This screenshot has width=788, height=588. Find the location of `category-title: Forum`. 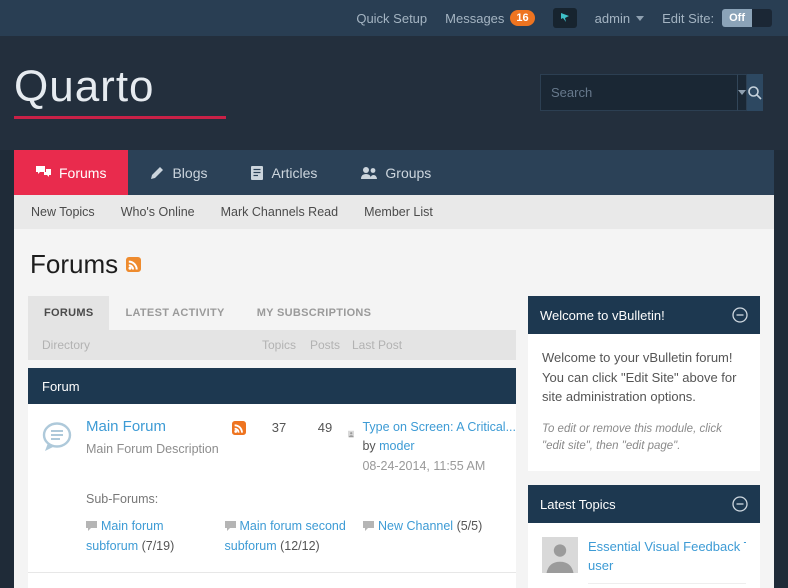

category-title: Forum is located at coordinates (61, 386).